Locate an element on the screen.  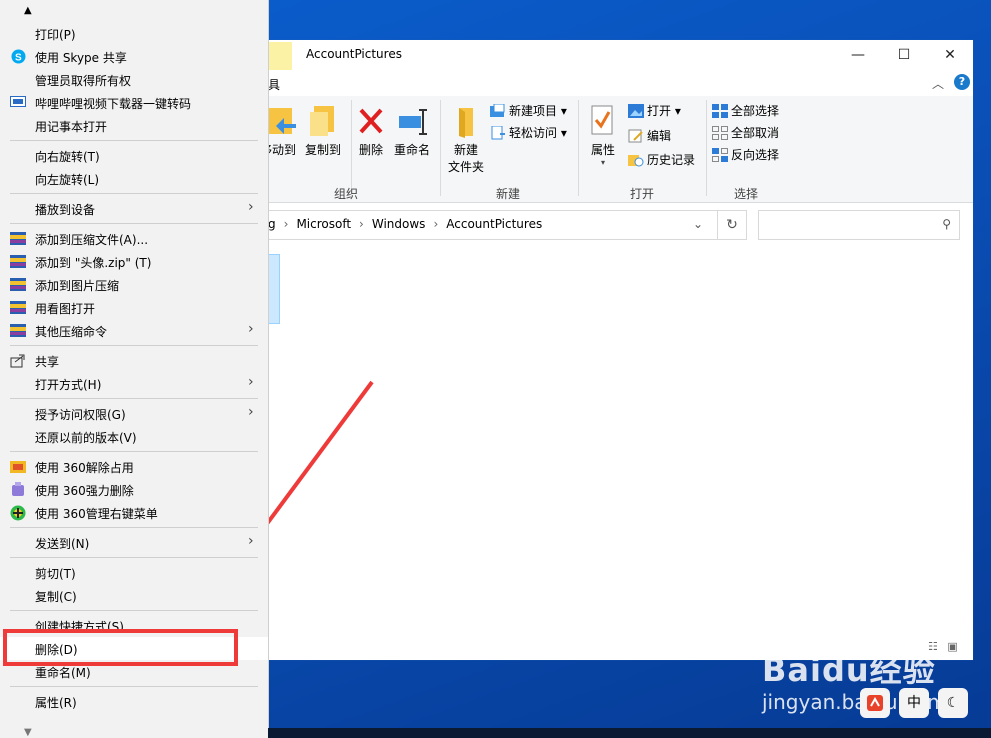
menu-item-bilibili-convert: 哔哩哔哩视频下载器一键转码 is located at coordinates (134, 102).